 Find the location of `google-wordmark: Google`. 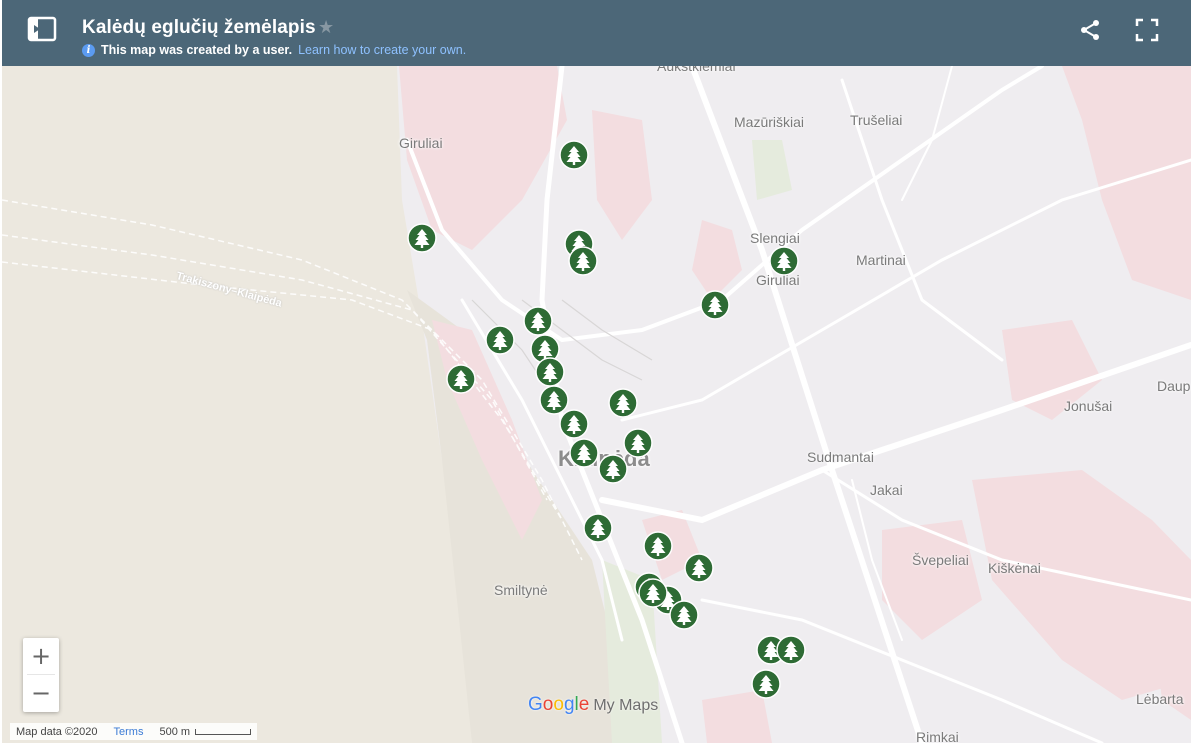

google-wordmark: Google is located at coordinates (559, 704).